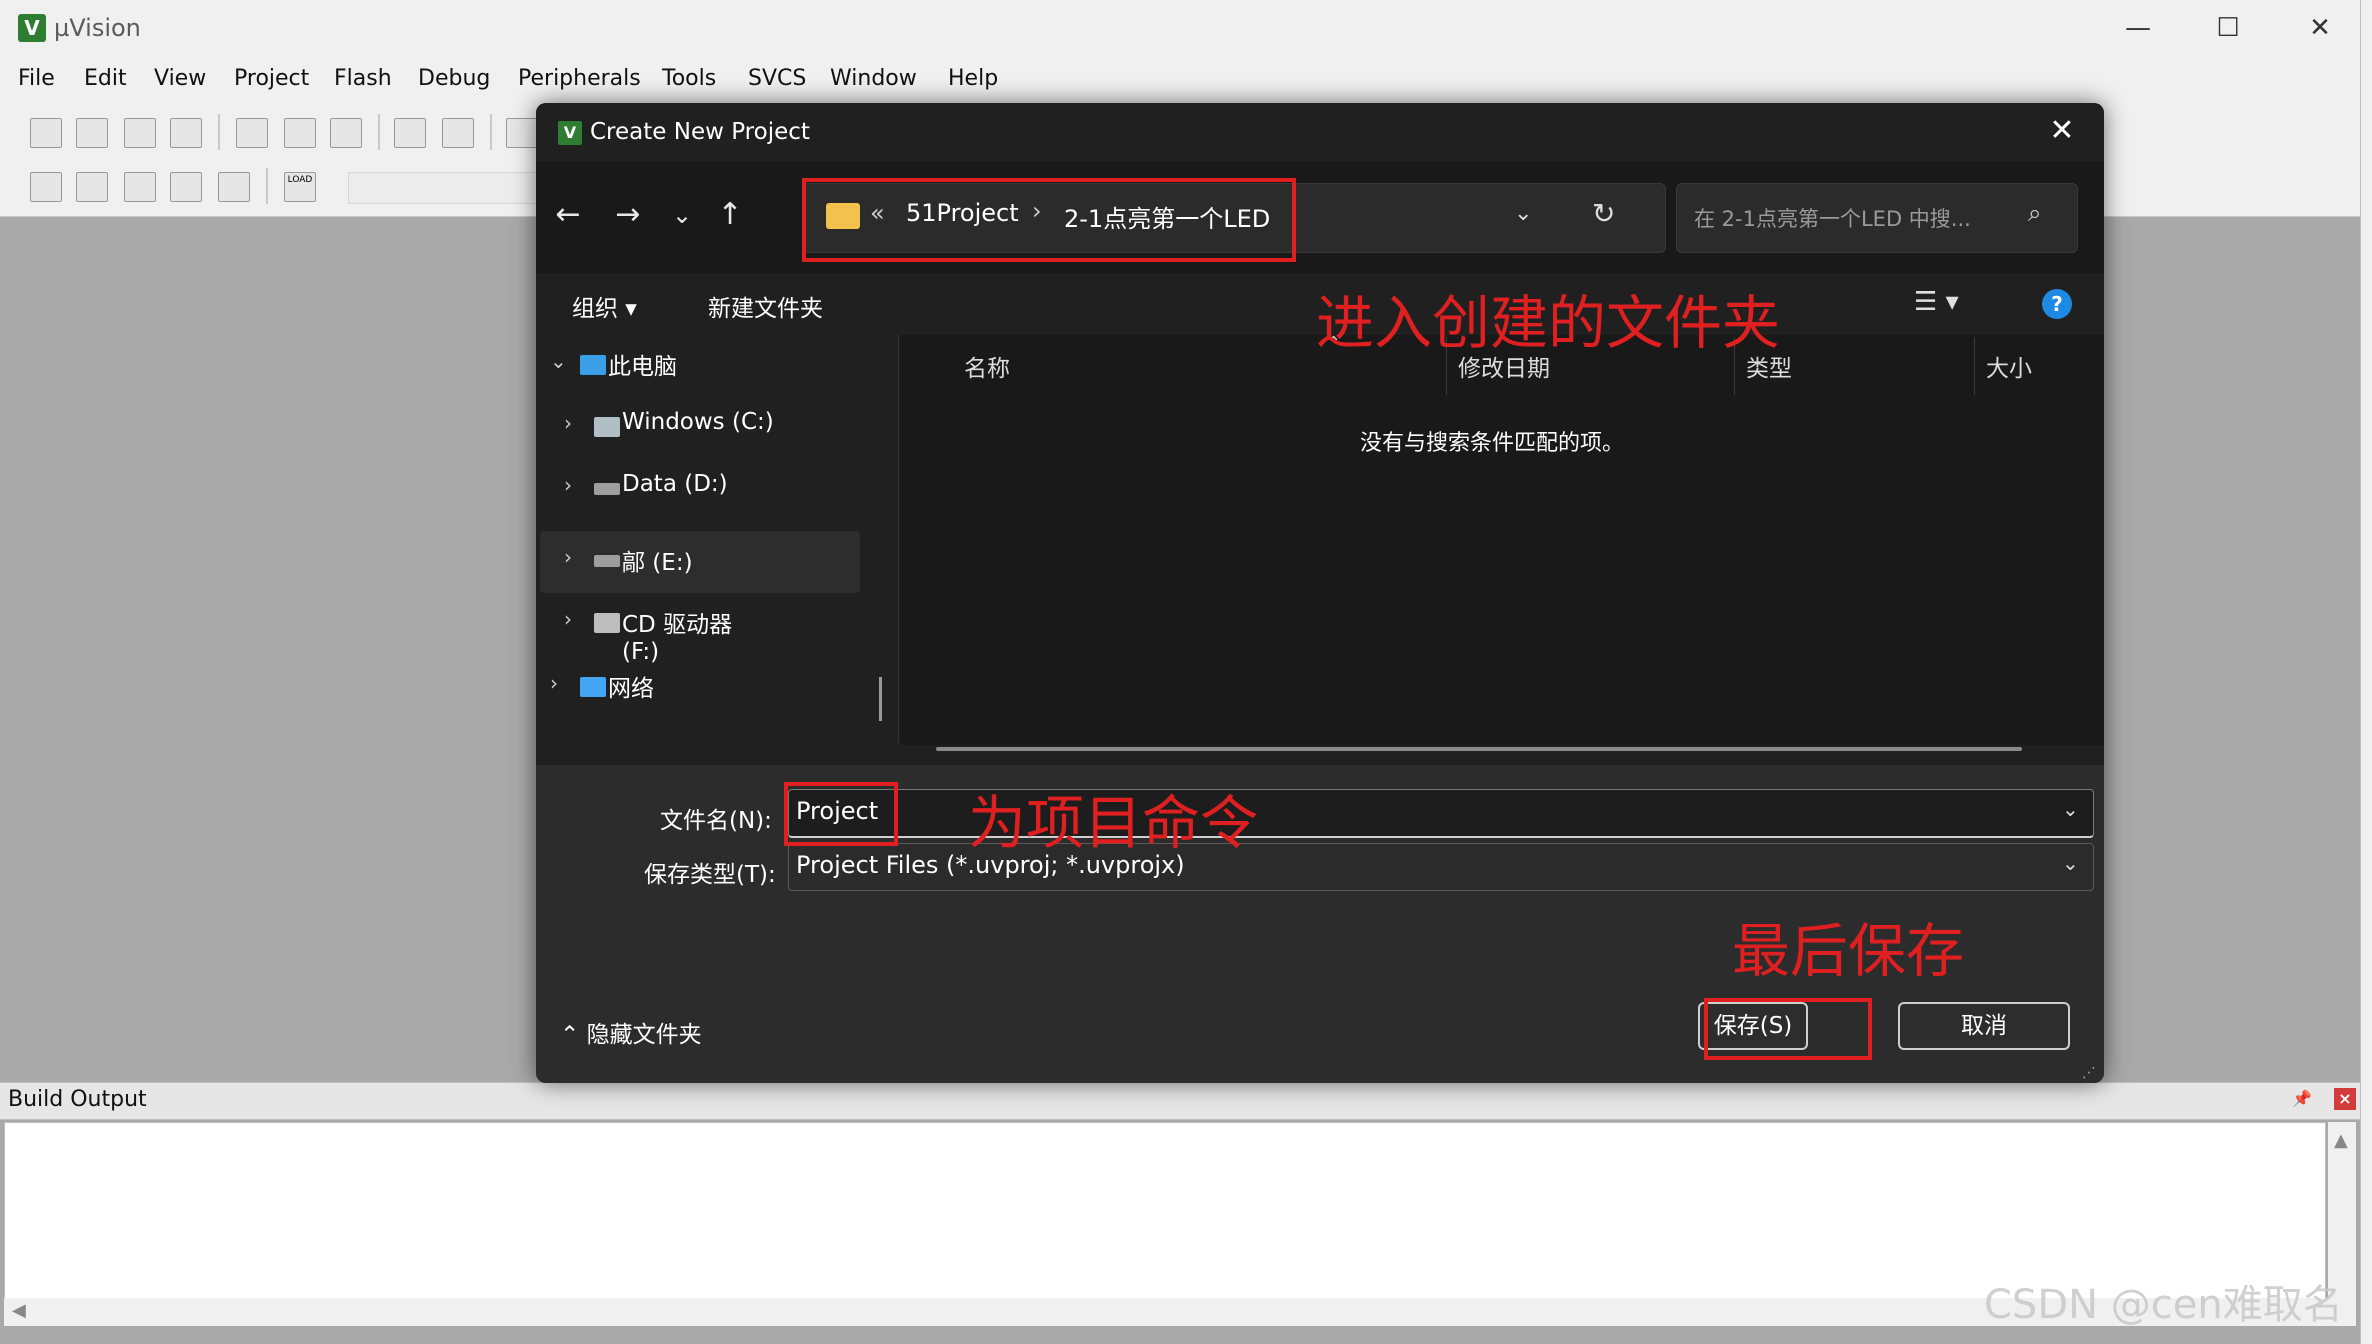 Image resolution: width=2372 pixels, height=1344 pixels. What do you see at coordinates (2163, 1305) in the screenshot?
I see `csdn-watermark: CSDN @cen难取名` at bounding box center [2163, 1305].